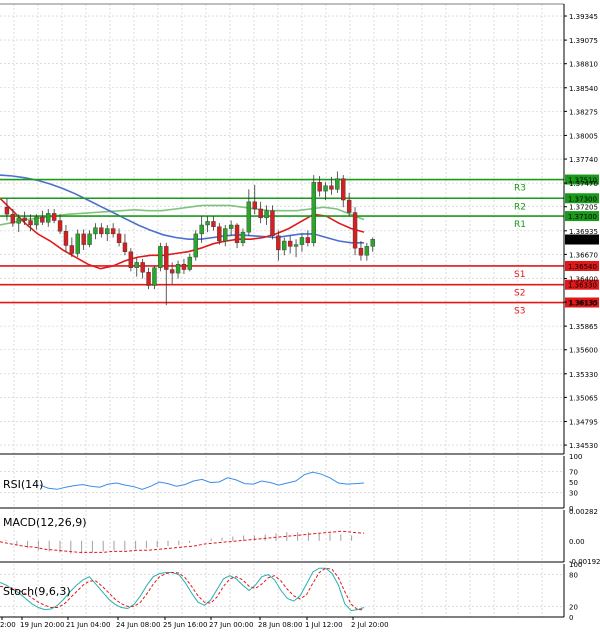  What do you see at coordinates (583, 398) in the screenshot?
I see `price-tick-label: 1.35065` at bounding box center [583, 398].